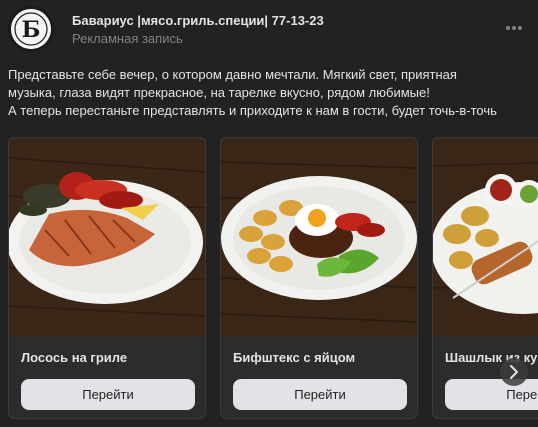  I want to click on community-name: Бавариус |мясо.гриль.специи| 77-13-23, so click(198, 20).